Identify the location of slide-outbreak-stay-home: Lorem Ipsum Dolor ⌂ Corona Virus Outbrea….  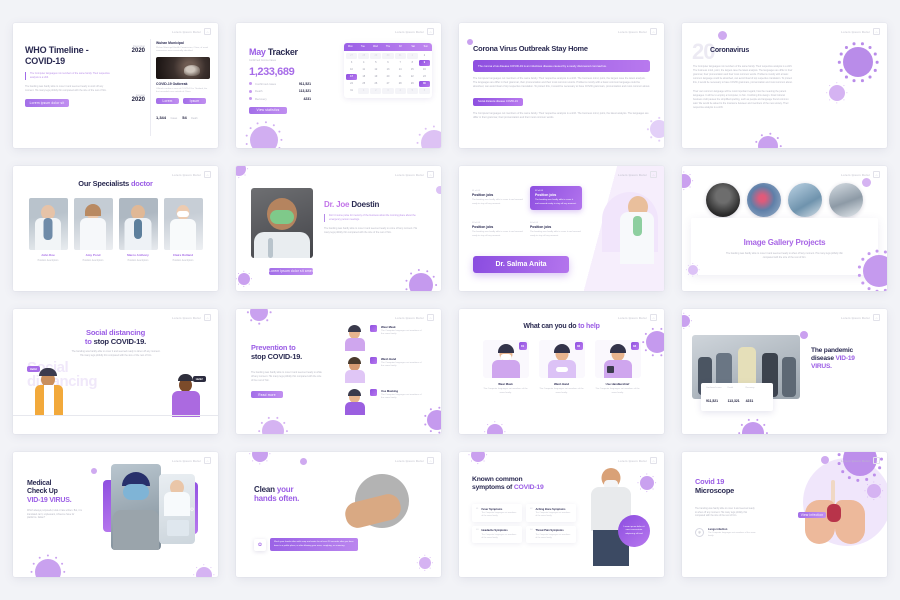
(561, 85).